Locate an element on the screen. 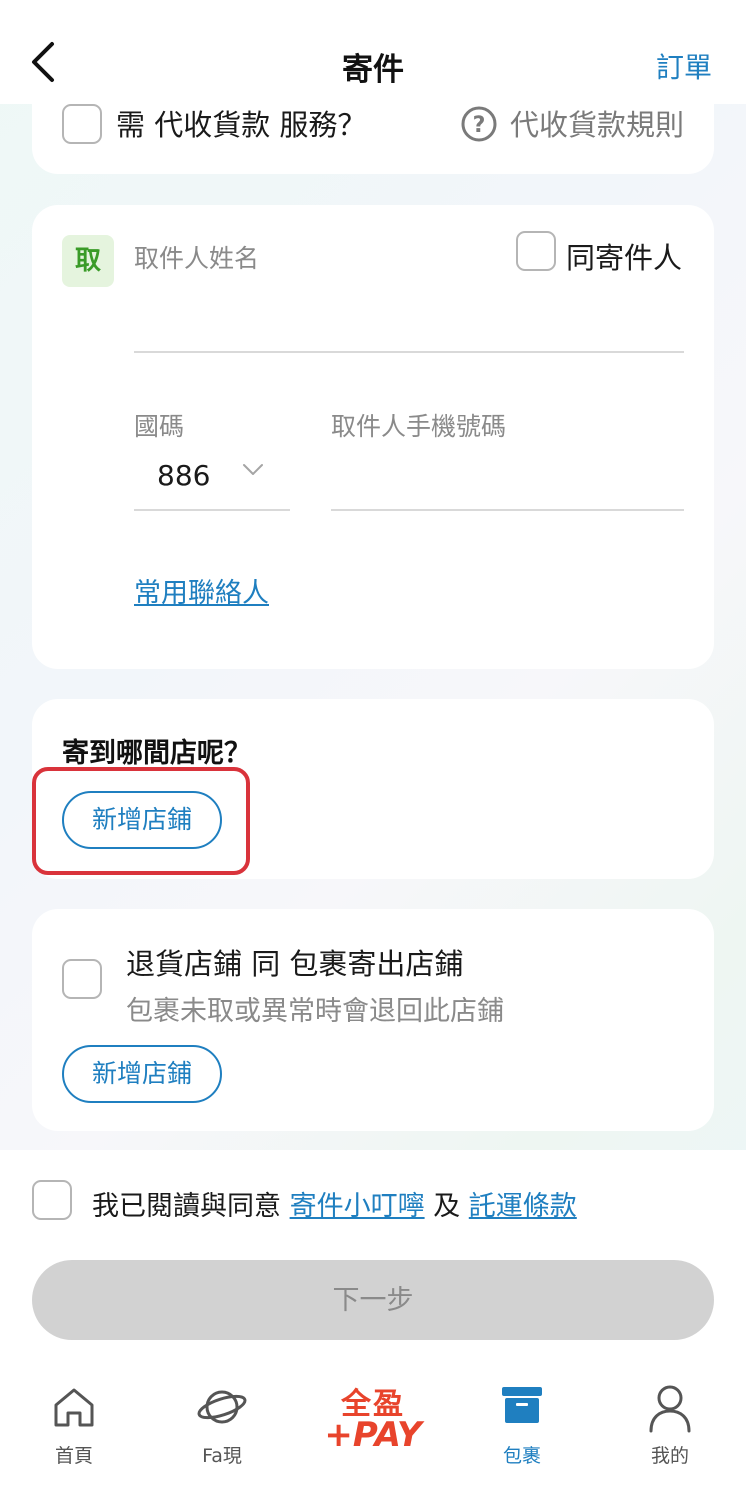 The image size is (746, 1491). agreement-conj: 及 is located at coordinates (447, 1206).